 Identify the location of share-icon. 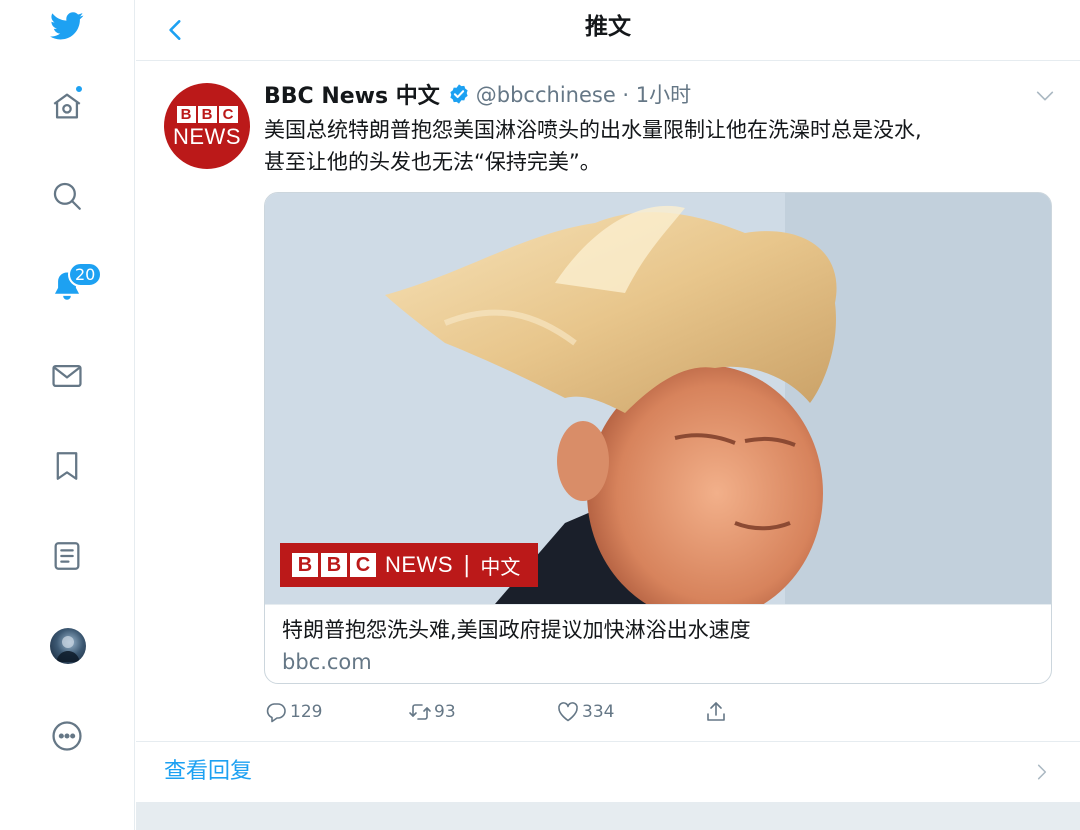
(716, 711).